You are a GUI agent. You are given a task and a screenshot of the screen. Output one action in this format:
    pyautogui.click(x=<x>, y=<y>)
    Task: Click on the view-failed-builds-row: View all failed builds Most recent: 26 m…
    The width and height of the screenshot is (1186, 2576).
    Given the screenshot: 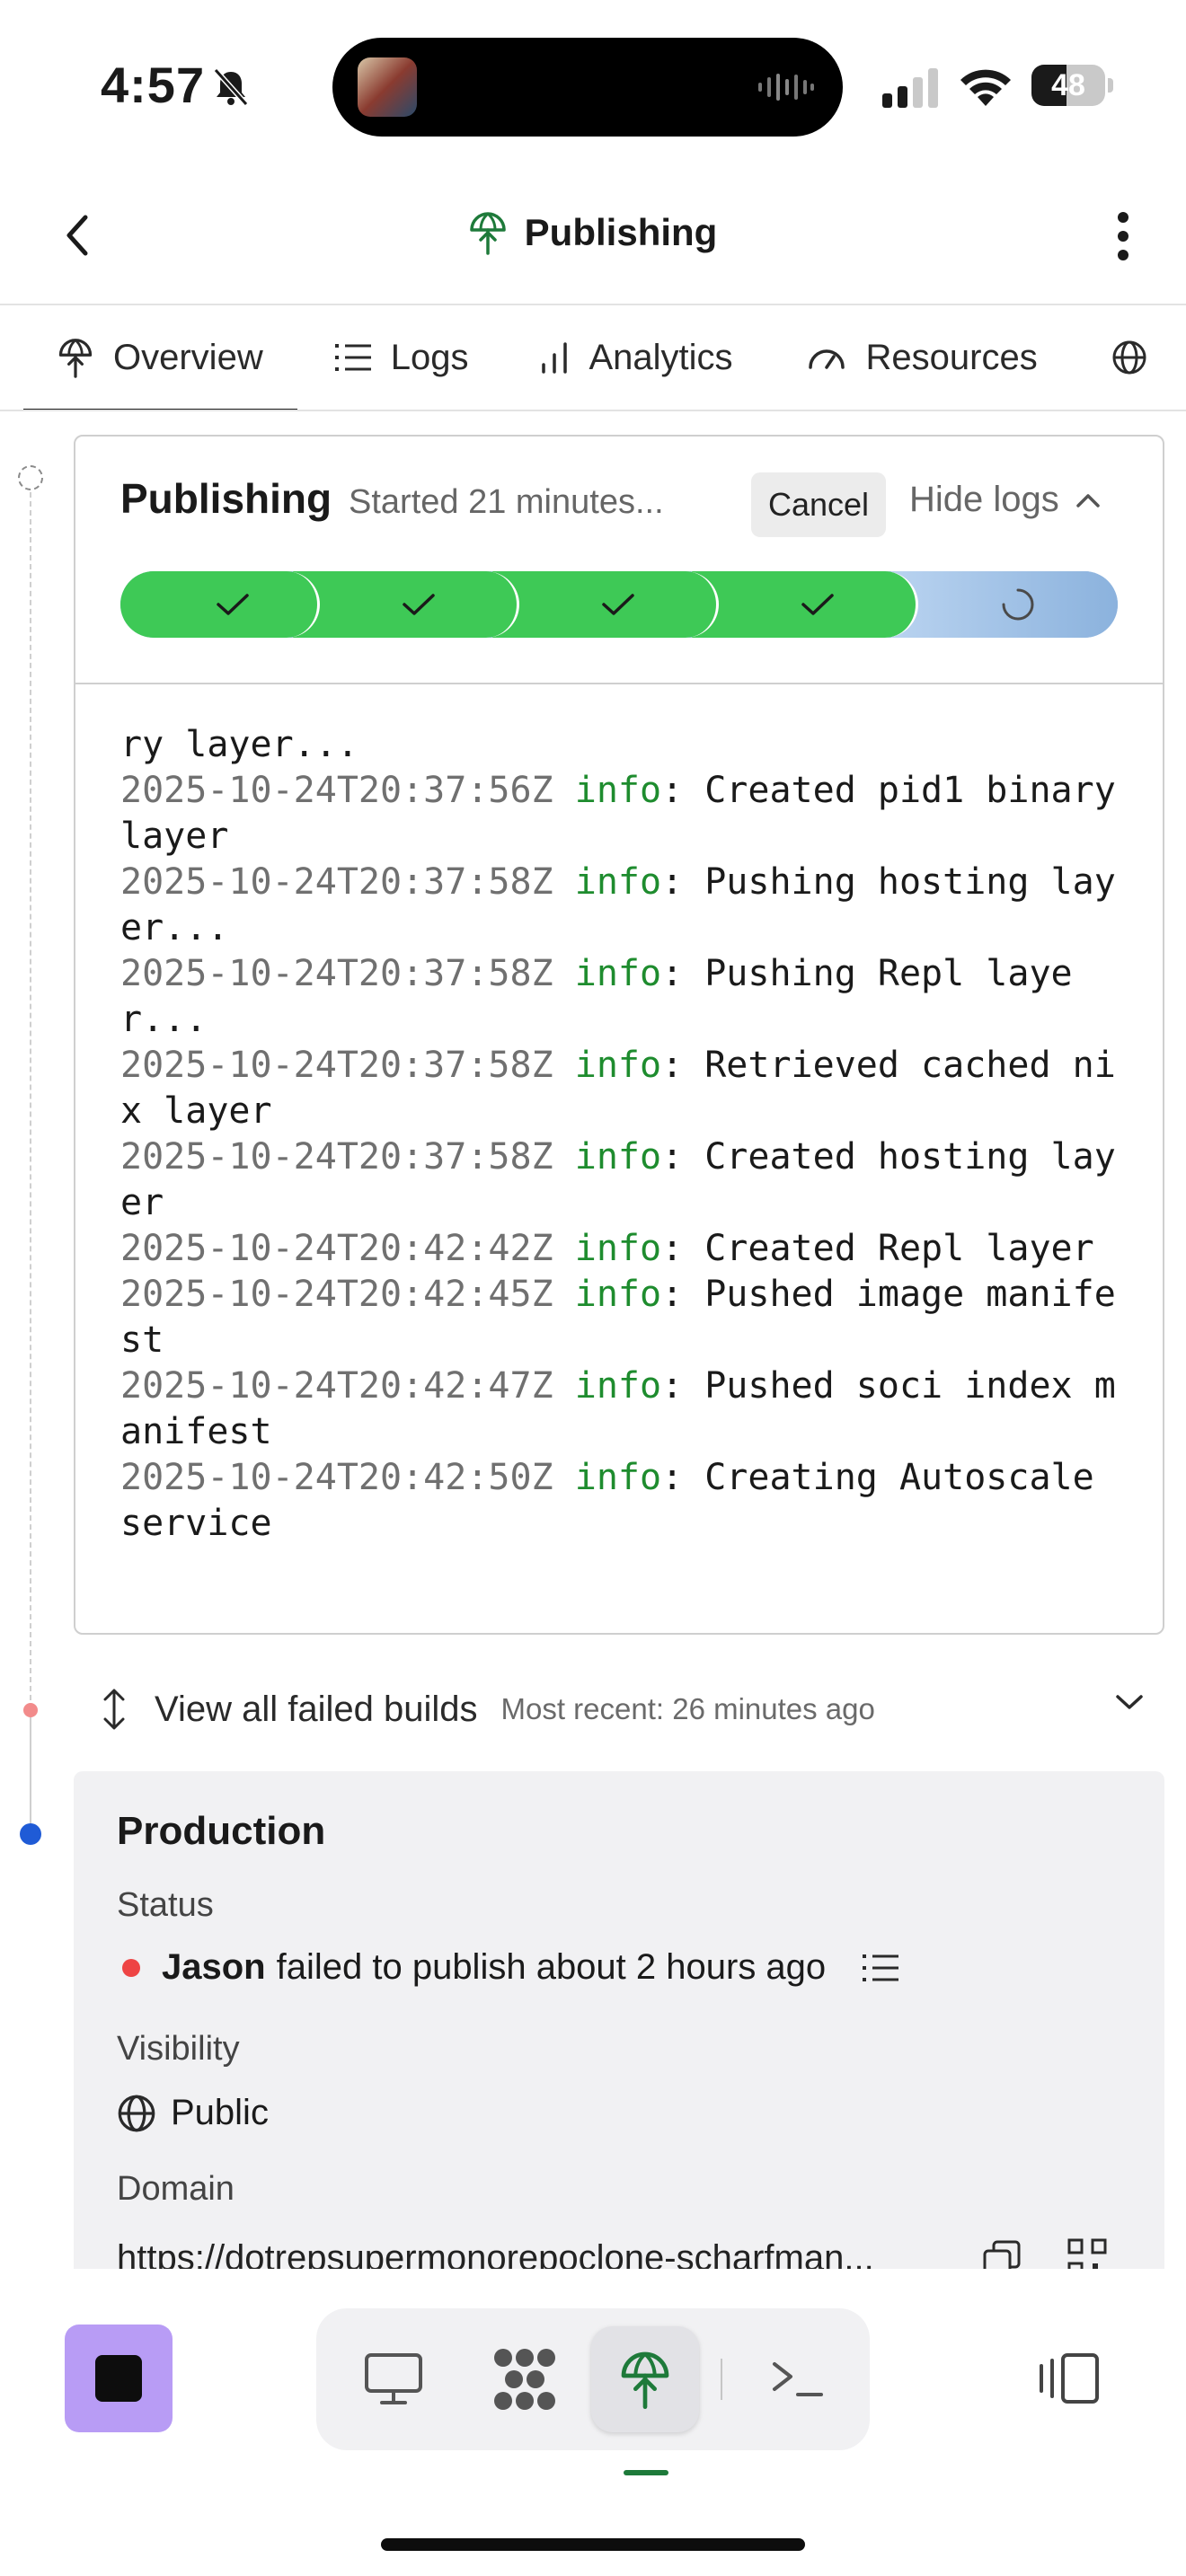 What is the action you would take?
    pyautogui.click(x=619, y=1709)
    